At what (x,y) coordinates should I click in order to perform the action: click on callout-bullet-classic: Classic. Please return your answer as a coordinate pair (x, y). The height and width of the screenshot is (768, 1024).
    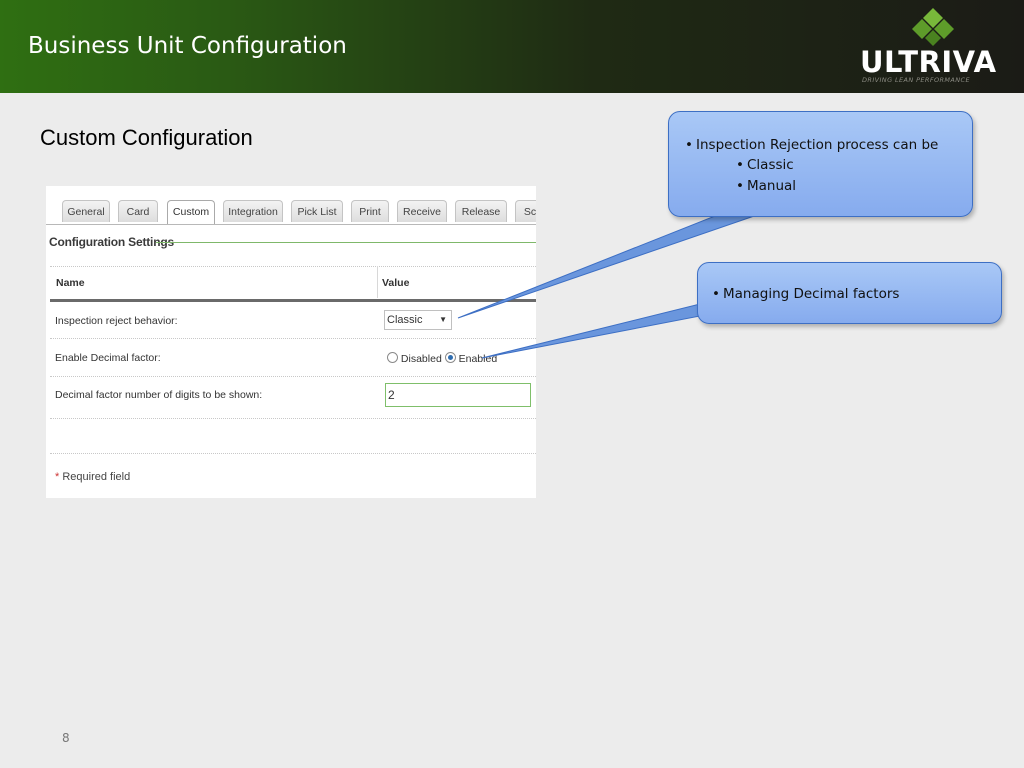
    Looking at the image, I should click on (765, 165).